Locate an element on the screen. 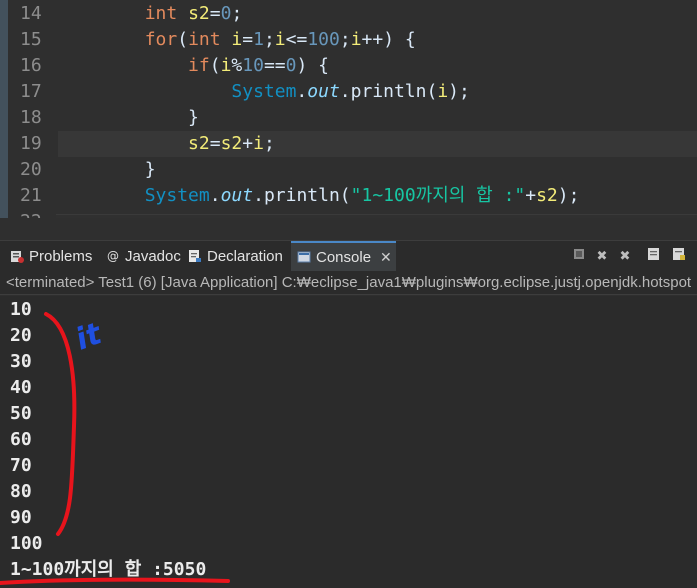  console-line: 70 is located at coordinates (21, 465).